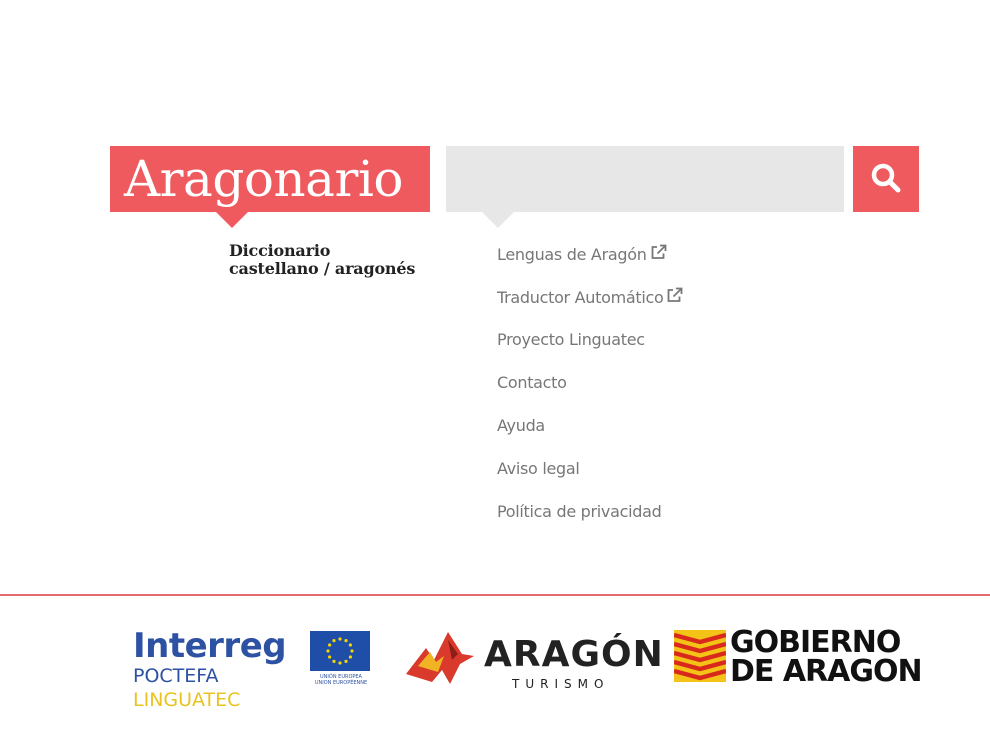  What do you see at coordinates (322, 268) in the screenshot?
I see `subtitle-line-2: castellano / aragonés` at bounding box center [322, 268].